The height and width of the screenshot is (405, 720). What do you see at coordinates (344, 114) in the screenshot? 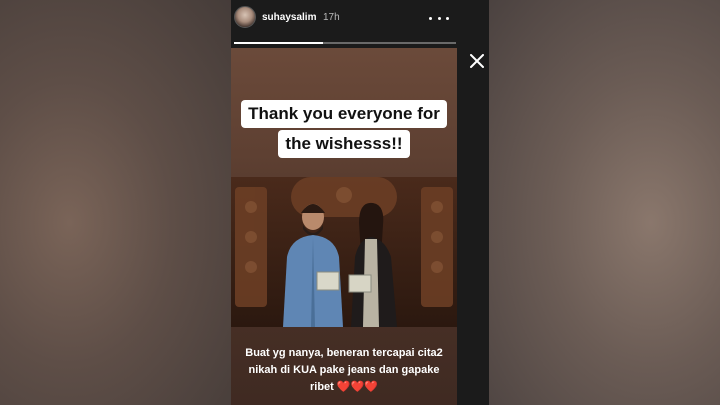
I see `caption-line: Thank you everyone for` at bounding box center [344, 114].